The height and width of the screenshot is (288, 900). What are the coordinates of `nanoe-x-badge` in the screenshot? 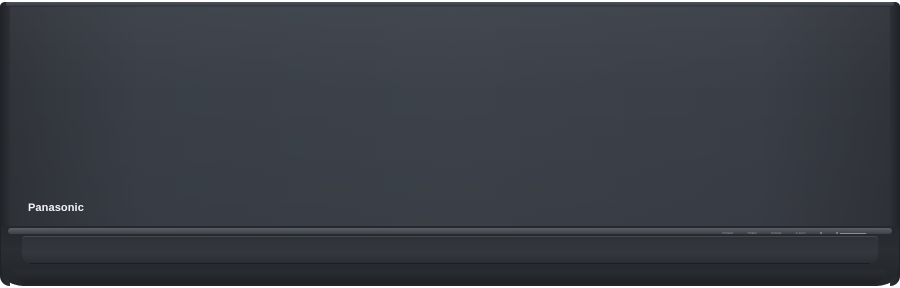 It's located at (850, 233).